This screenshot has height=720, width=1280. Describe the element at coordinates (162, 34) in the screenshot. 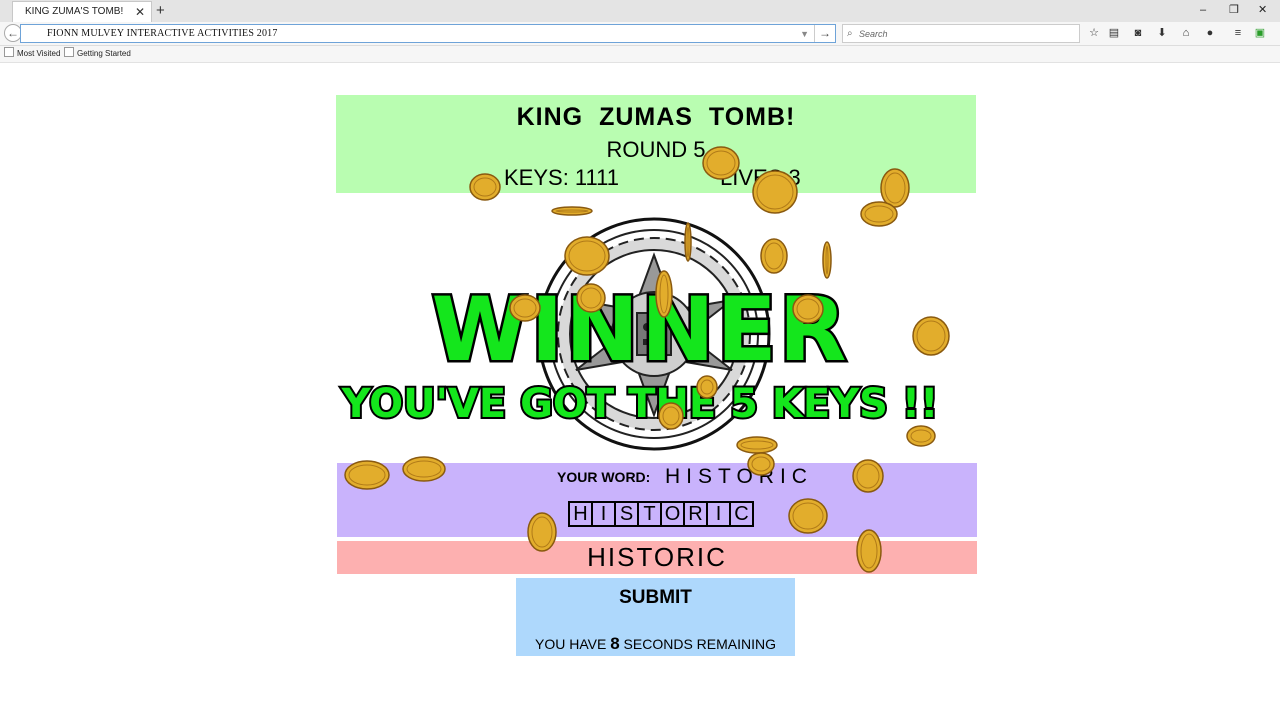

I see `url-text: FIONN MULVEY INTERACTIVE ACTIVITIES 2017` at that location.